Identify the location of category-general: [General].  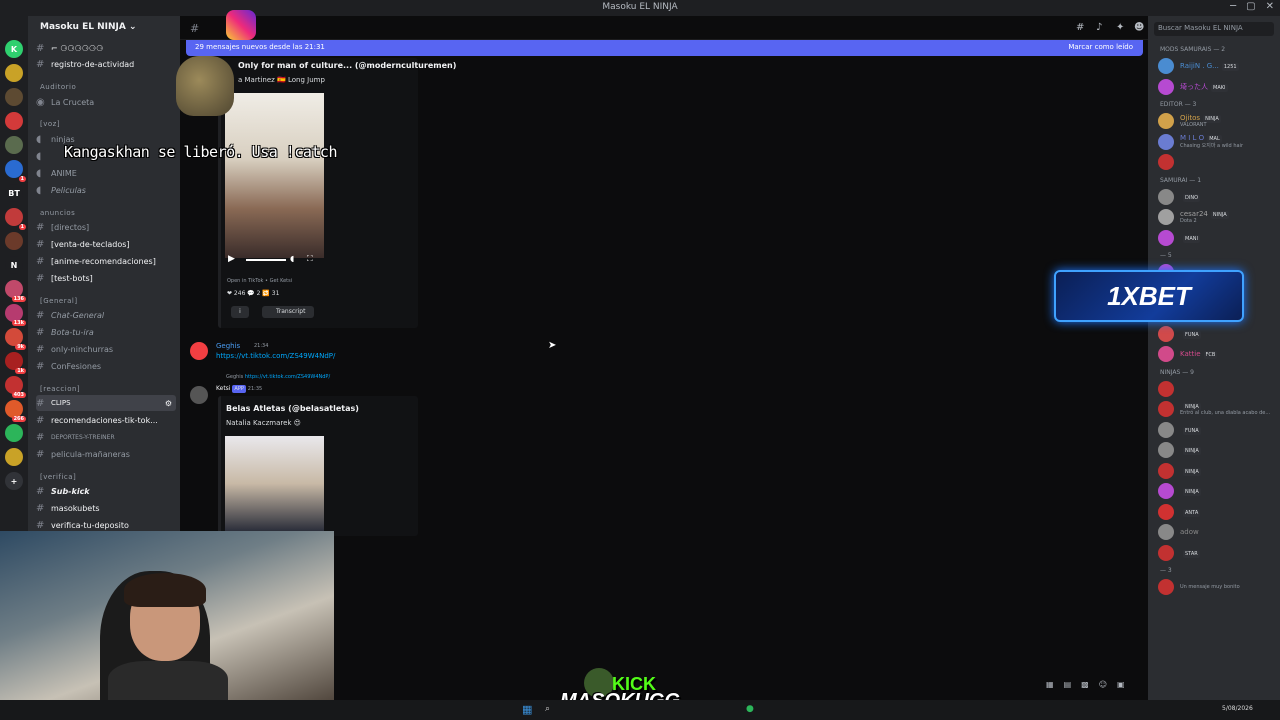
(59, 301).